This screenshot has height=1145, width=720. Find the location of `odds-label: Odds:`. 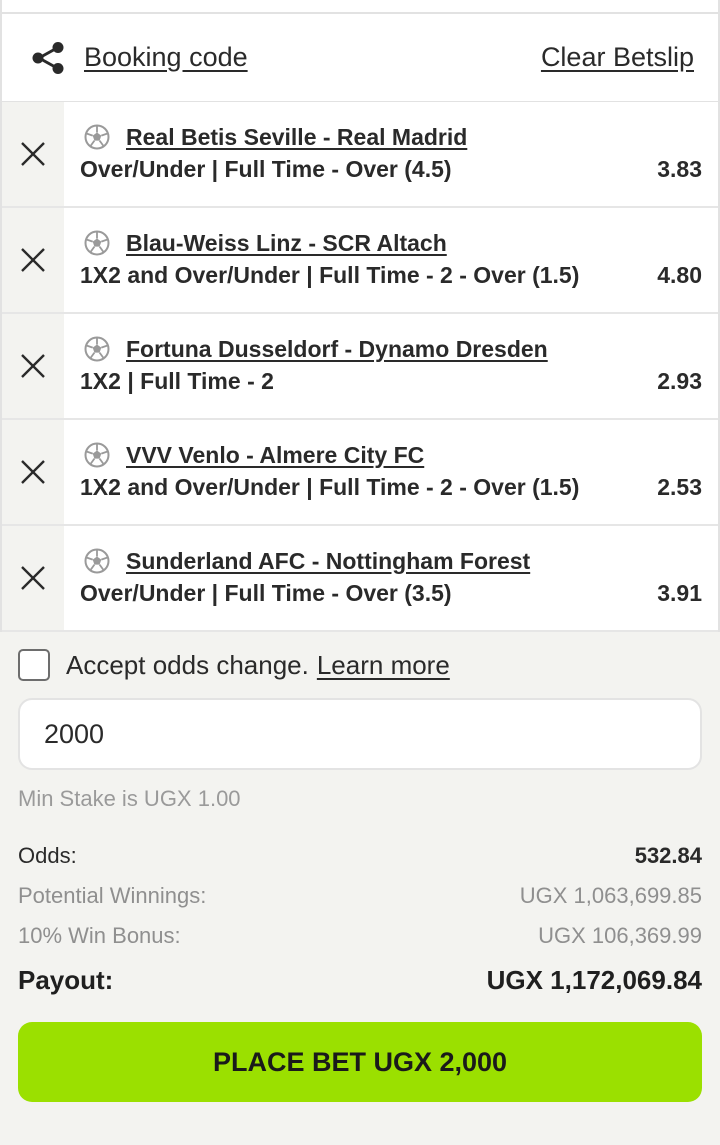

odds-label: Odds: is located at coordinates (47, 855).